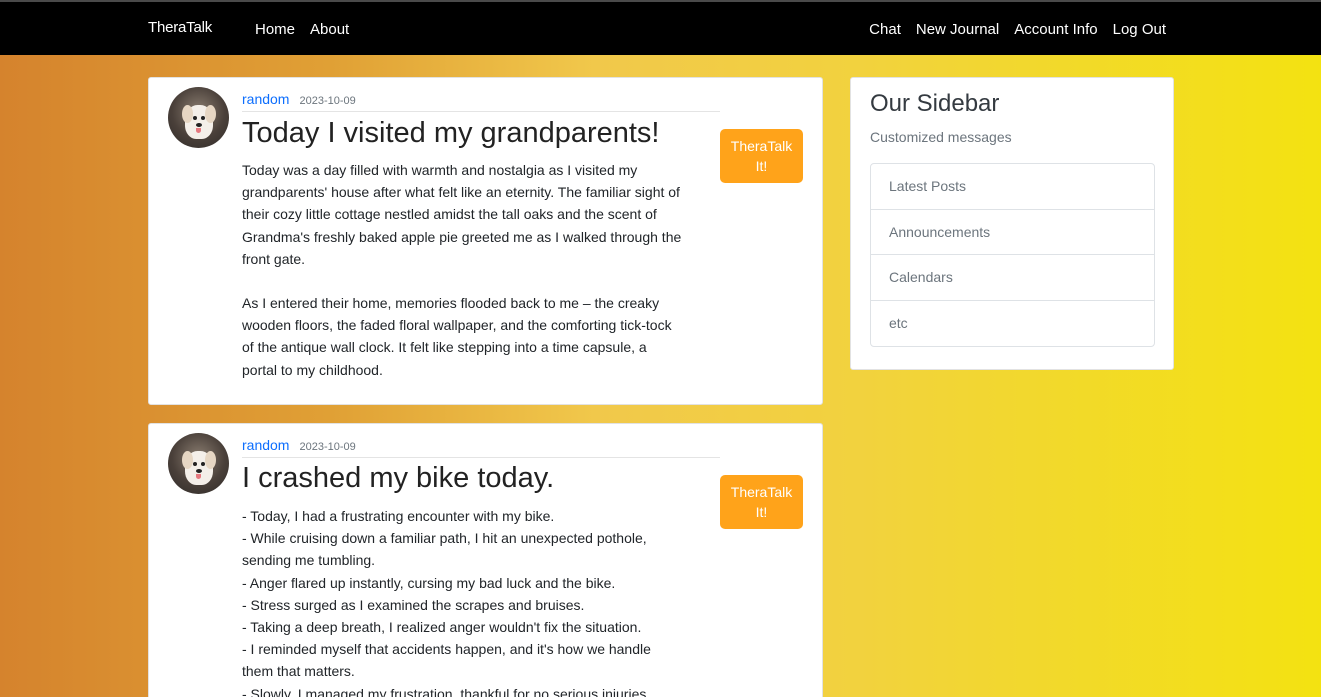 The width and height of the screenshot is (1321, 697). Describe the element at coordinates (1012, 324) in the screenshot. I see `sidebar-item-etc: etc` at that location.